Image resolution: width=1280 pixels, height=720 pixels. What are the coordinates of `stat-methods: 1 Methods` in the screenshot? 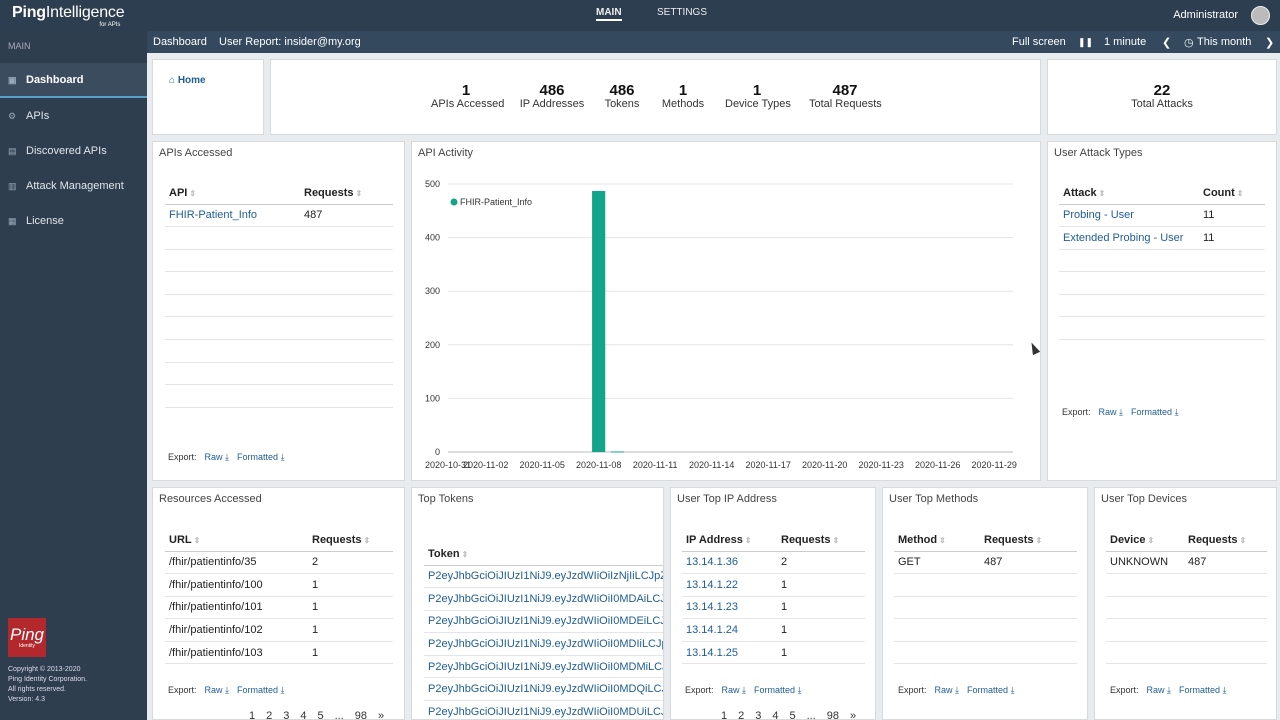 It's located at (683, 96).